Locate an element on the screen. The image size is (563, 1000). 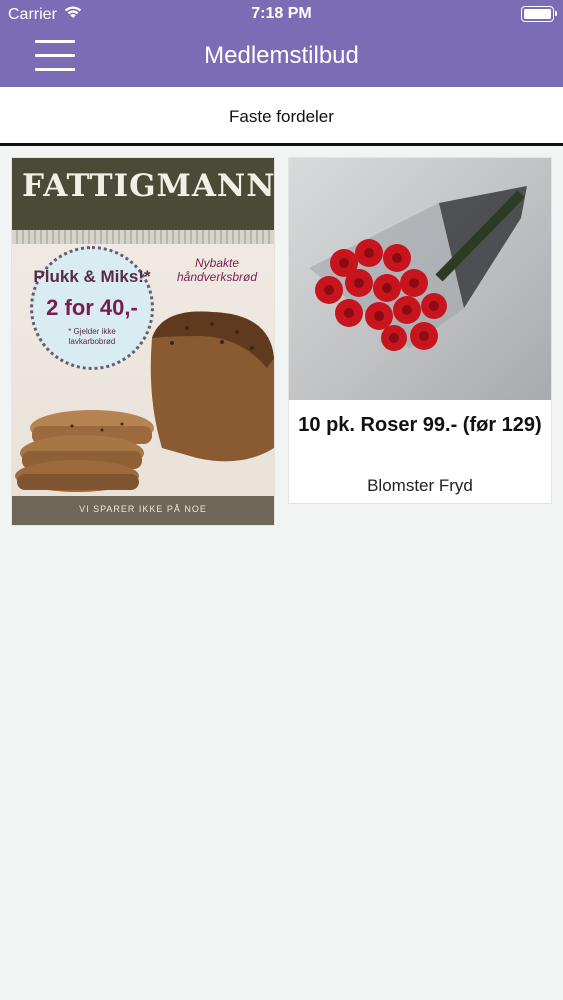
store-name: Blomster Fryd is located at coordinates (420, 485).